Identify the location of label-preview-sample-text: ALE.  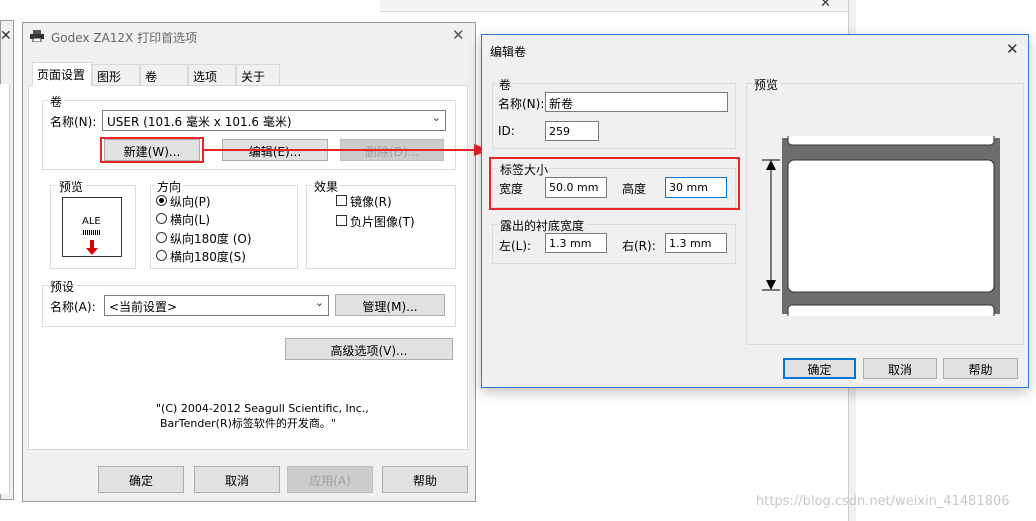
(91, 221).